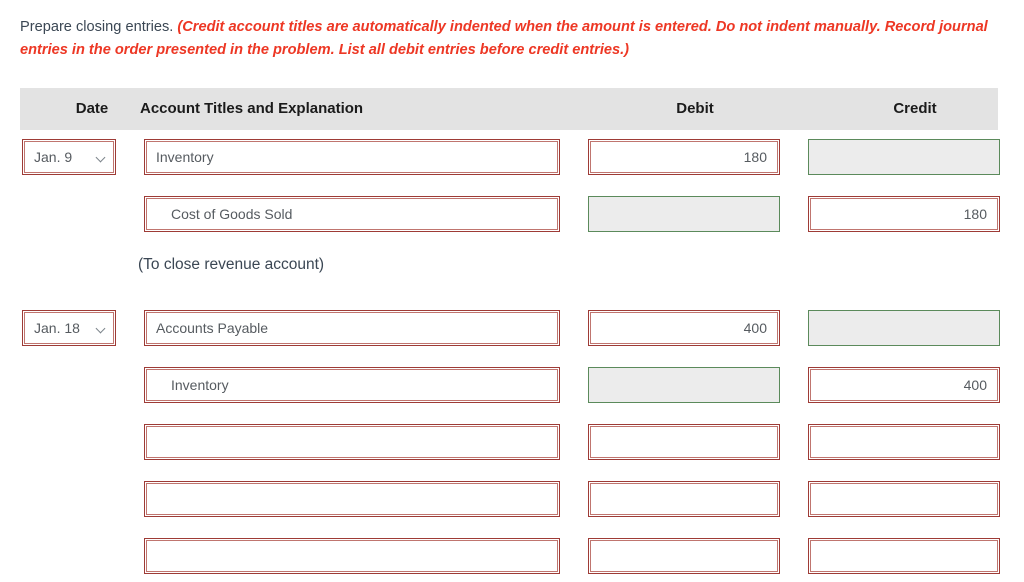 The width and height of the screenshot is (1024, 582). I want to click on debit-amount-input: 400, so click(684, 328).